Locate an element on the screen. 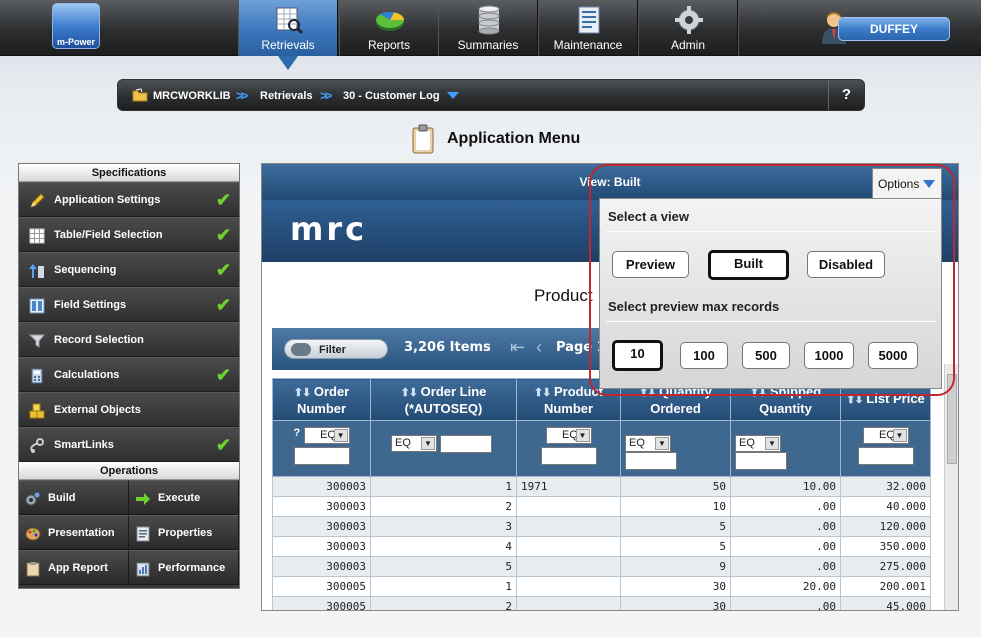 The width and height of the screenshot is (981, 637). table-row: 300003 3 5.00 120.000 is located at coordinates (601, 526).